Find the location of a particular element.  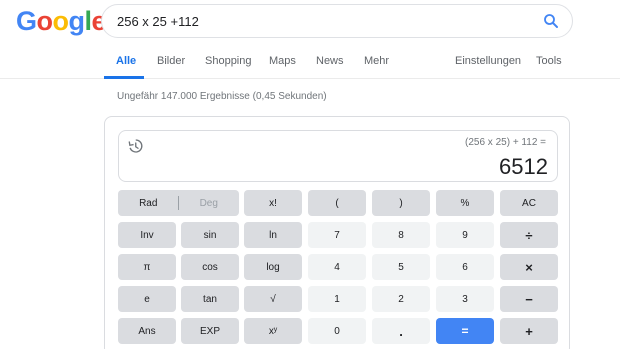

key-subtract: − is located at coordinates (529, 299).